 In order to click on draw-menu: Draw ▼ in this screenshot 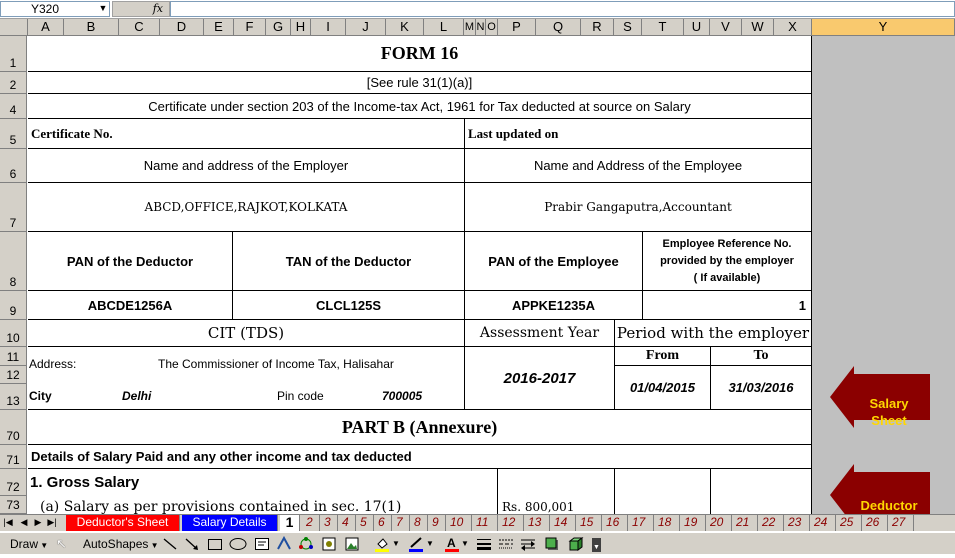, I will do `click(29, 544)`.